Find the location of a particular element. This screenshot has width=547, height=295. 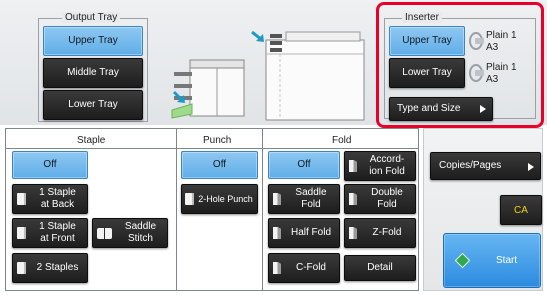

inserter-upper-paper-type: Plain 1 is located at coordinates (501, 35).